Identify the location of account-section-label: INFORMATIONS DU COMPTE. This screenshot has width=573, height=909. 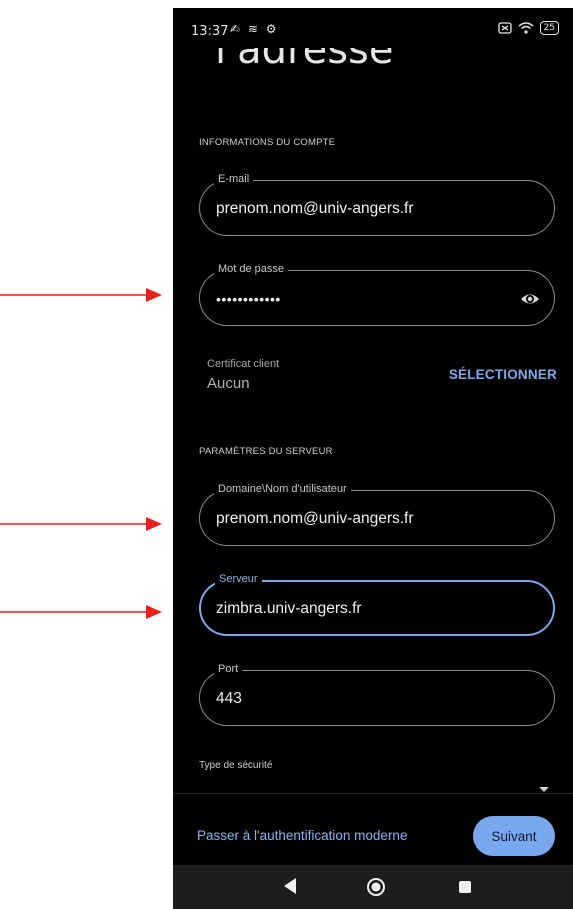
(267, 142).